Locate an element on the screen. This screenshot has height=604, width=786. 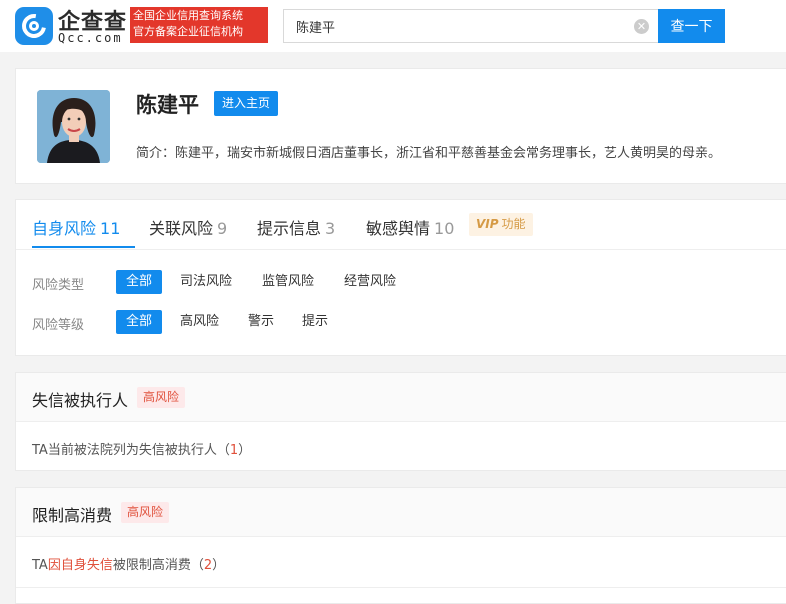
top-header: 企查查 Qcc.com 全国企业信用查询系统 官方备案企业征信机构 ✕ 查一下 is located at coordinates (393, 26).